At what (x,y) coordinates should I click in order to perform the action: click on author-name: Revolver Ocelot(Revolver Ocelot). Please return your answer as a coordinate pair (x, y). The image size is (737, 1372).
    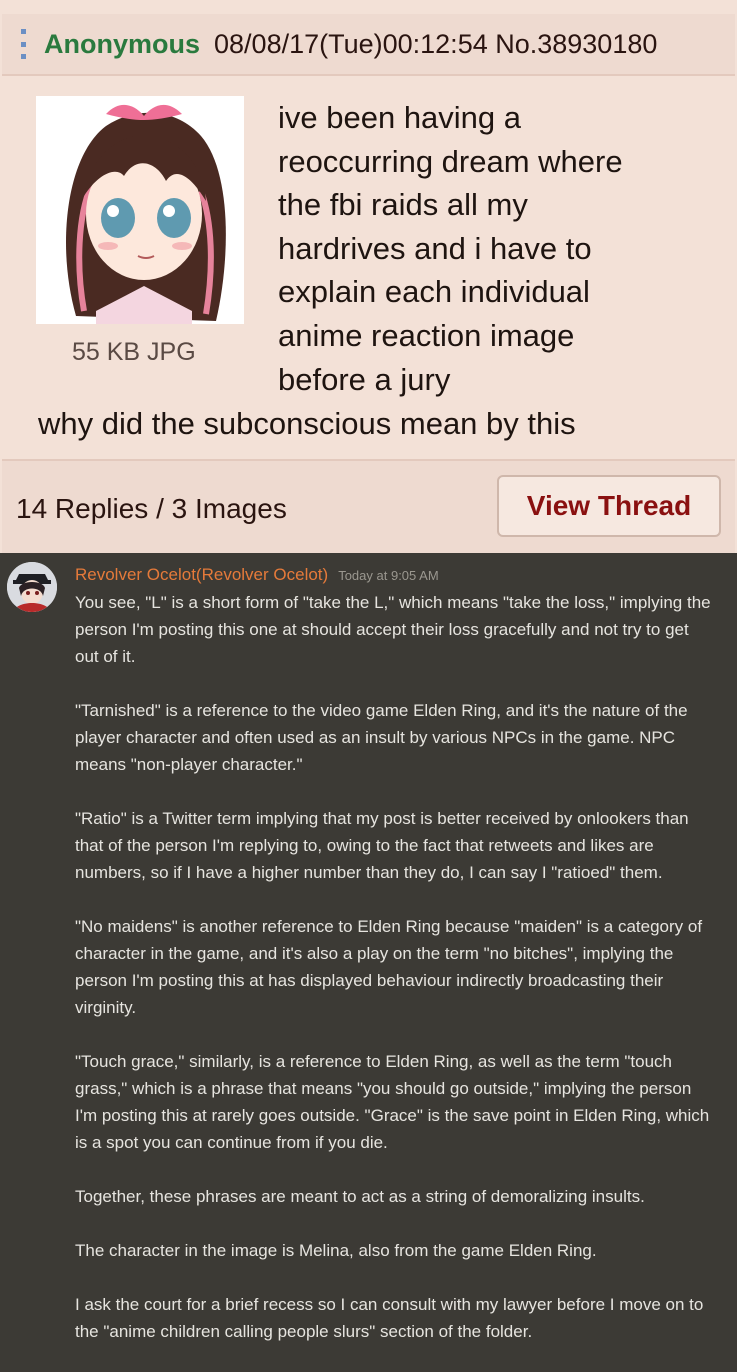
    Looking at the image, I should click on (201, 575).